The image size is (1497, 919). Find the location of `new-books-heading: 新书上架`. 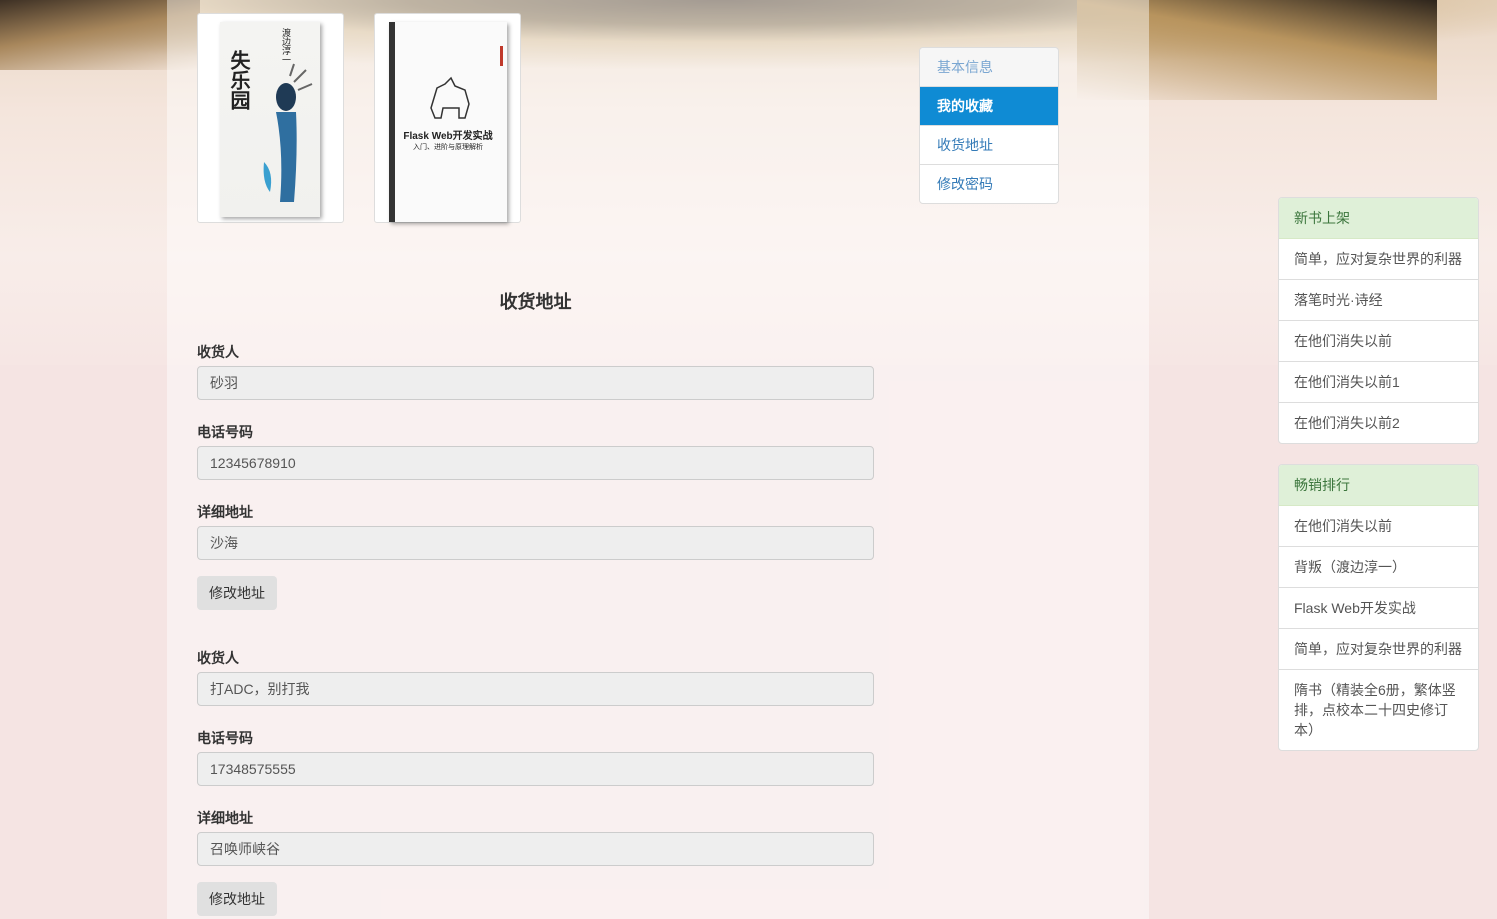

new-books-heading: 新书上架 is located at coordinates (1378, 218).